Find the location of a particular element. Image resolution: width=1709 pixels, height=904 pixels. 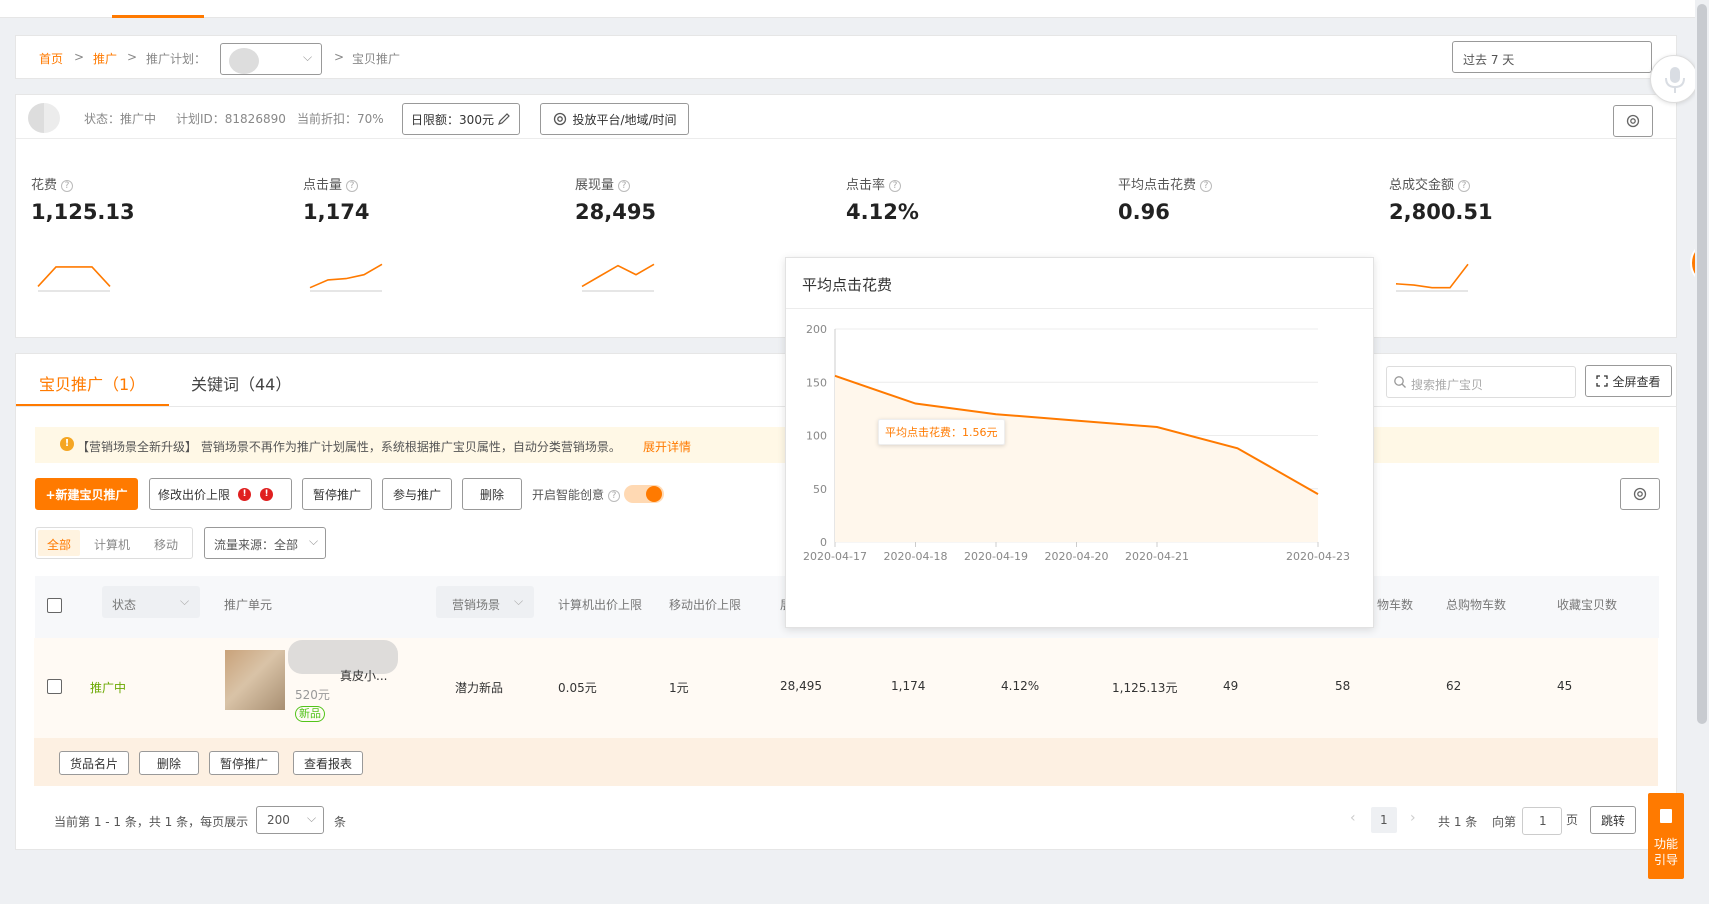

fullscreen-button: 全屏查看 is located at coordinates (1628, 381).